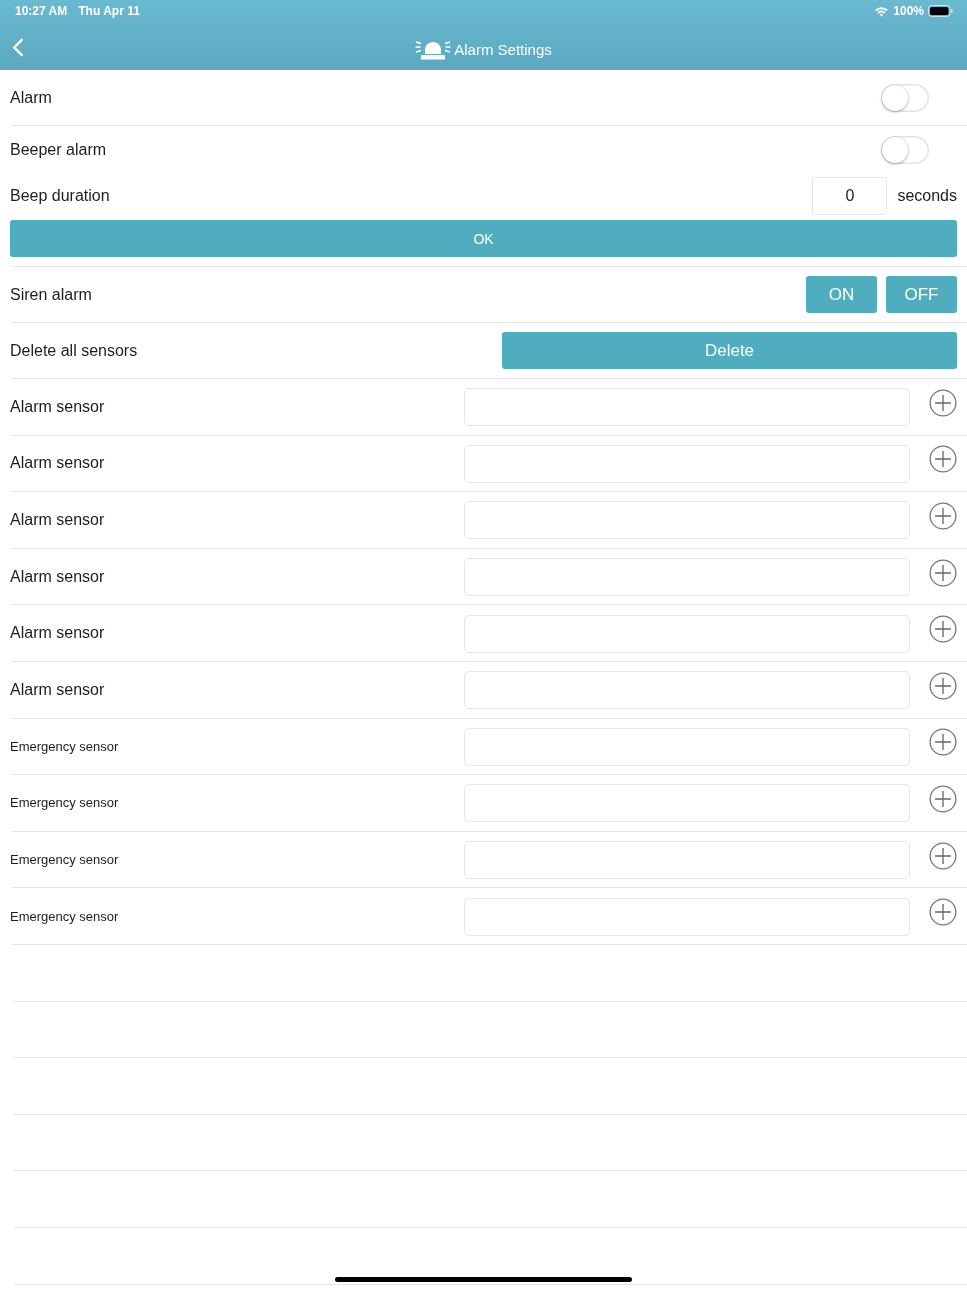 This screenshot has height=1290, width=967. Describe the element at coordinates (58, 150) in the screenshot. I see `setting-label: Beeper alarm` at that location.